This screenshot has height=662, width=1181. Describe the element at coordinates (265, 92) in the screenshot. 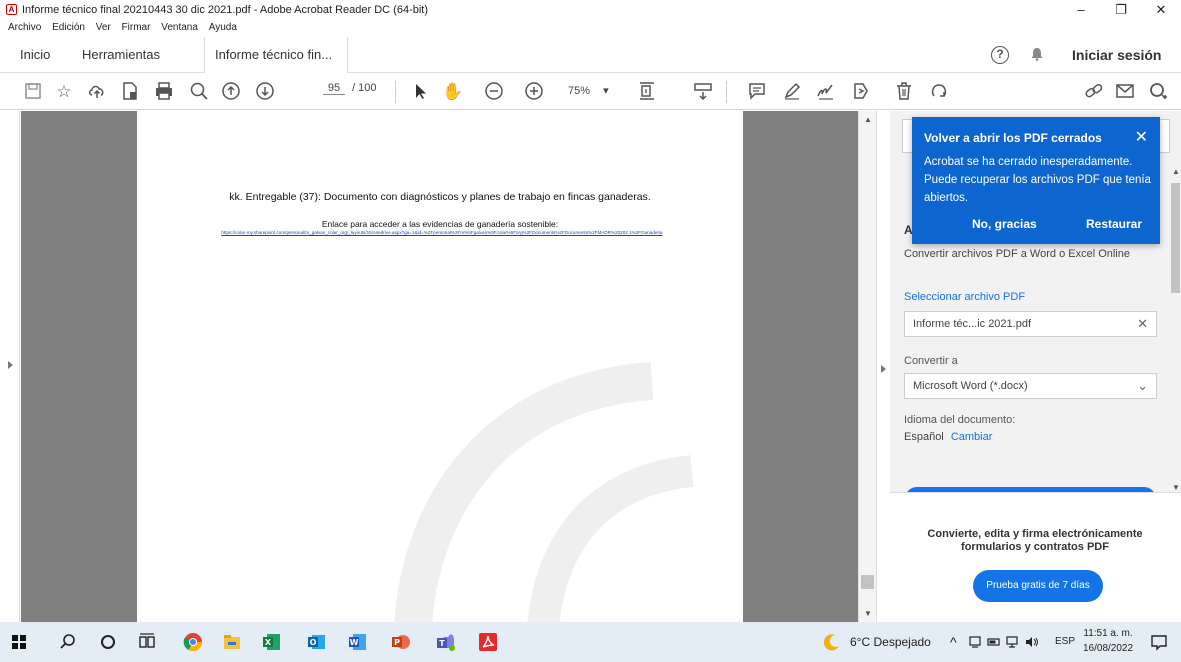

I see `next-page-icon` at that location.